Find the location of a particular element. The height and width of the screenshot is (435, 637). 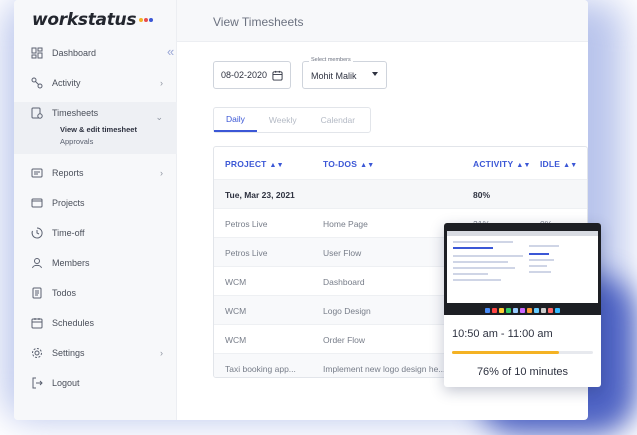

select-members-dropdown: Select members Mohit Malik is located at coordinates (344, 73).